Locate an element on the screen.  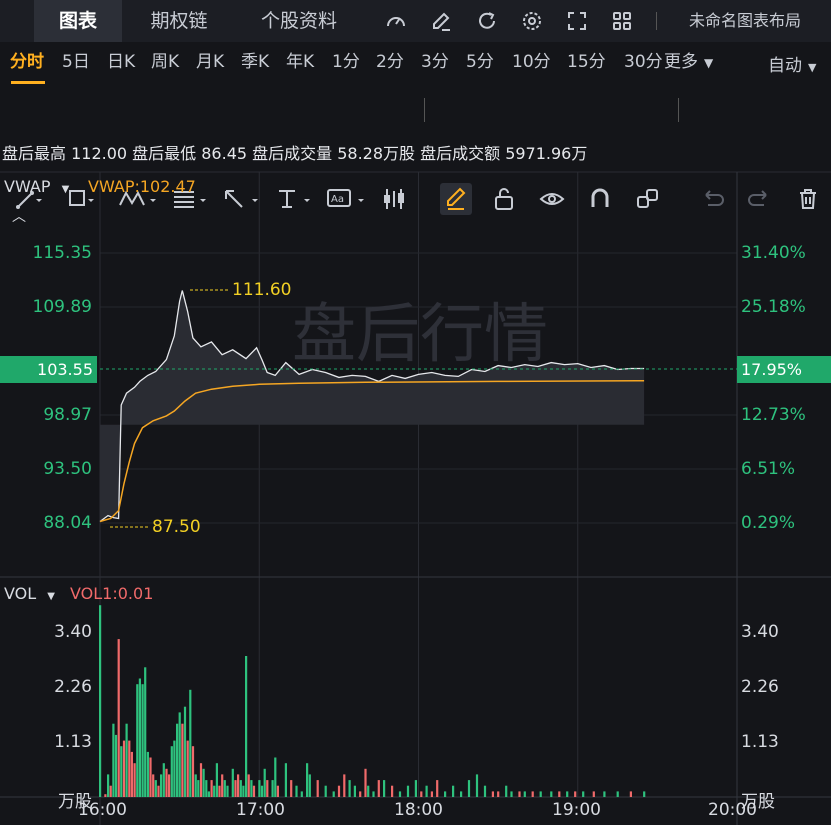
current-pct-tag: 17.95% is located at coordinates (784, 369).